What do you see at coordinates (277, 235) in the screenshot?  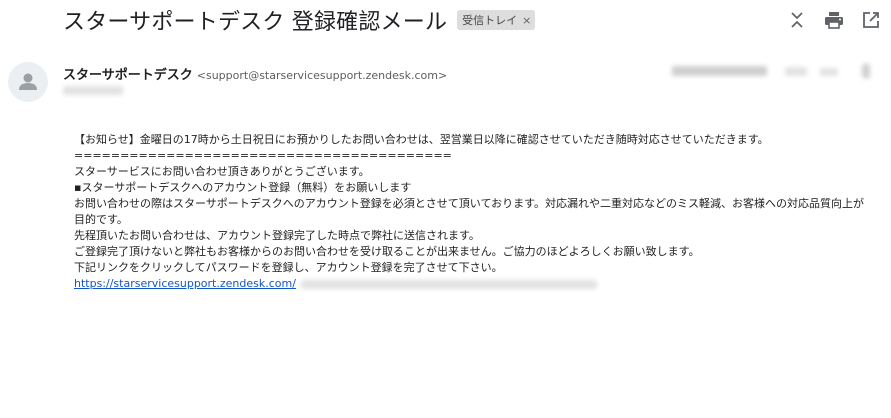 I see `paragraph-submission: 先程頂いたお問い合わせは、アカウント登録完了した時点で弊社に送信されます。` at bounding box center [277, 235].